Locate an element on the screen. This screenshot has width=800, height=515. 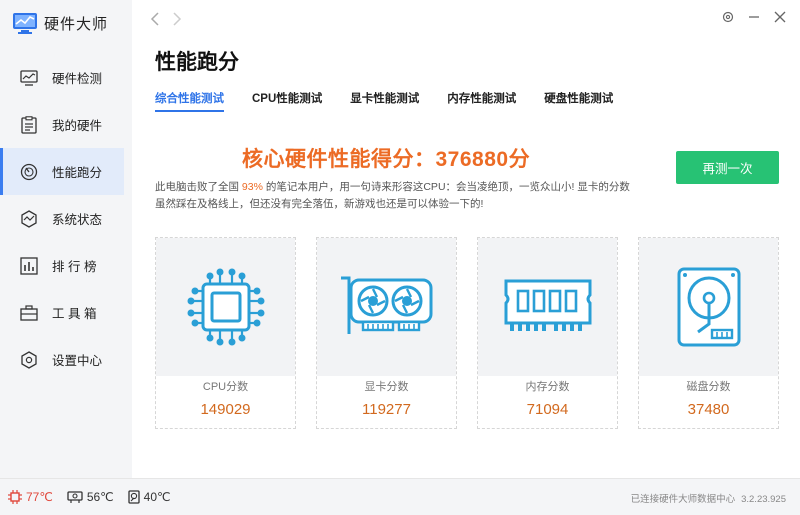
gpu-temp-icon is located at coordinates (75, 497).